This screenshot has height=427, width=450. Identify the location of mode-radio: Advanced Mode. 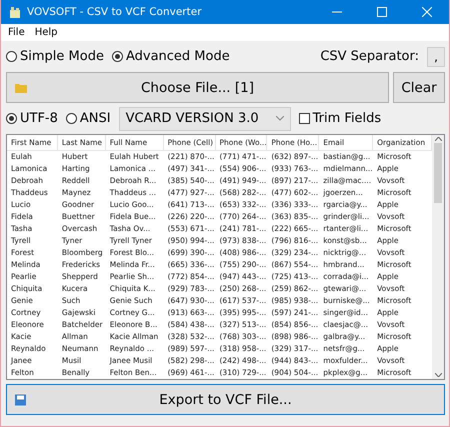
(171, 56).